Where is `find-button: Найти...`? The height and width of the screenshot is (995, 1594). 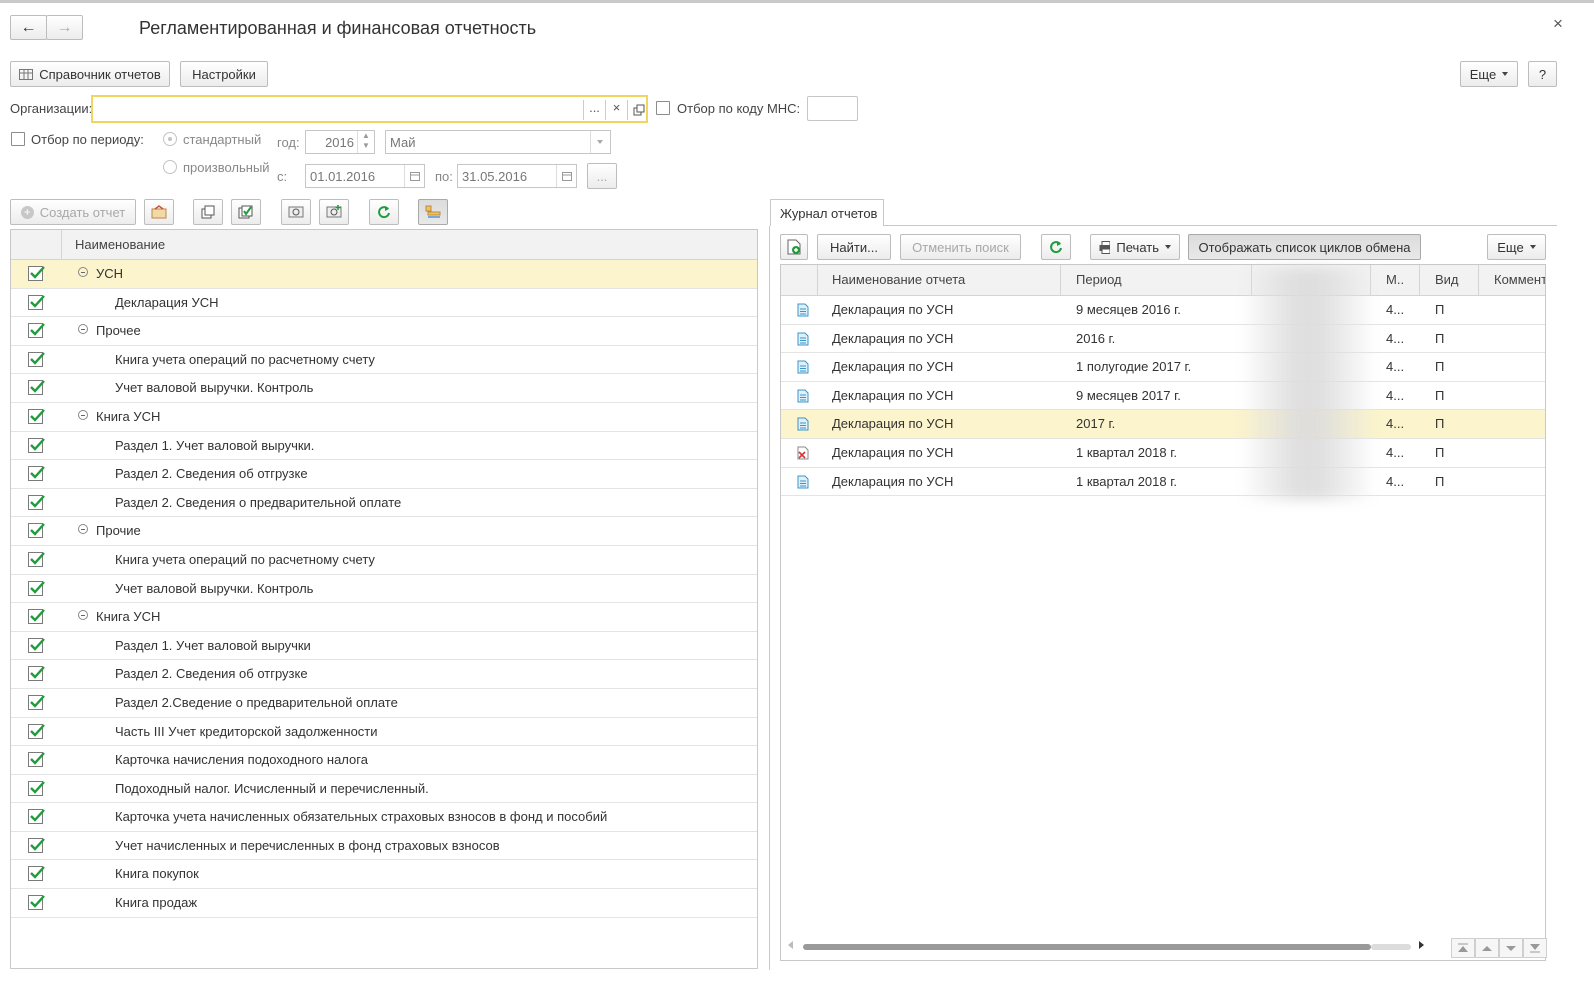
find-button: Найти... is located at coordinates (854, 247).